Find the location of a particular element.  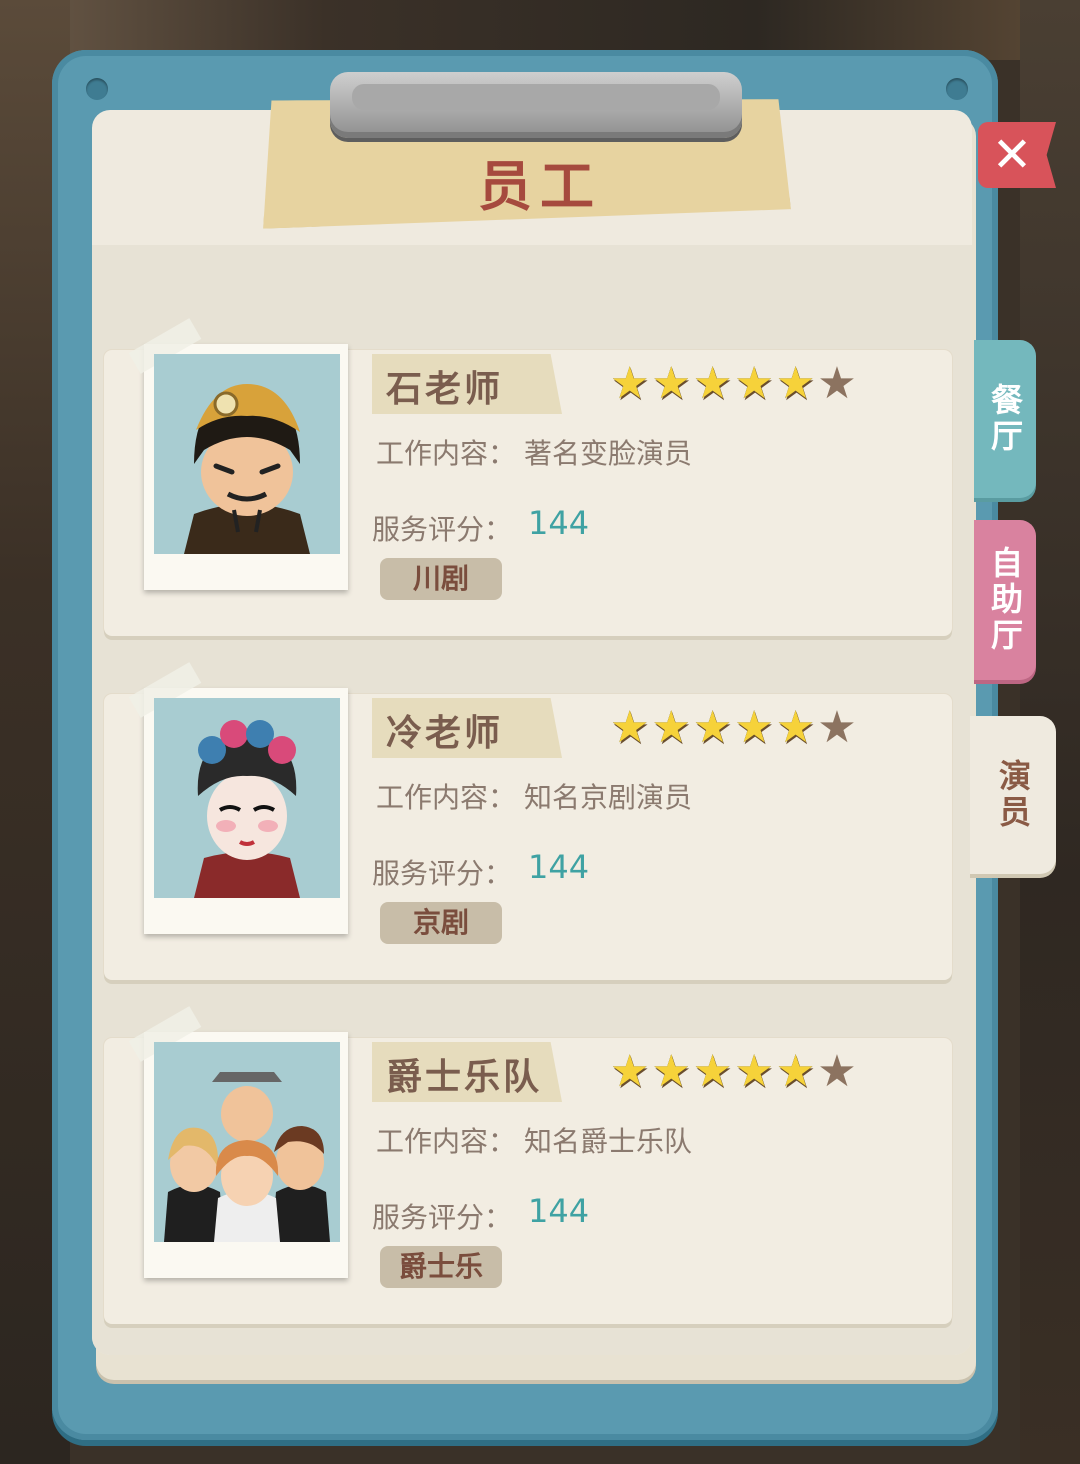

work-value: 知名京剧演员 is located at coordinates (608, 797).